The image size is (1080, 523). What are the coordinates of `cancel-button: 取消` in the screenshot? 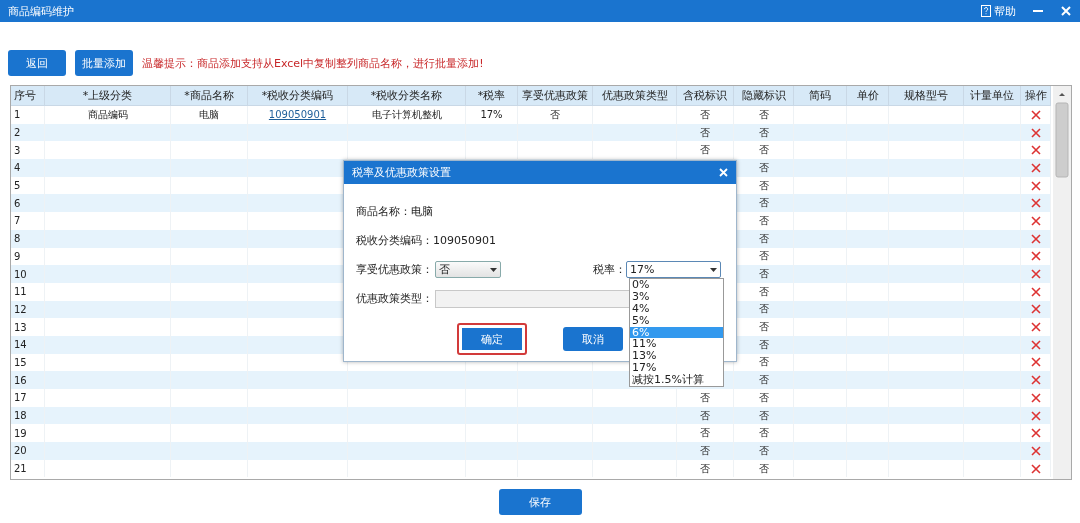 It's located at (593, 339).